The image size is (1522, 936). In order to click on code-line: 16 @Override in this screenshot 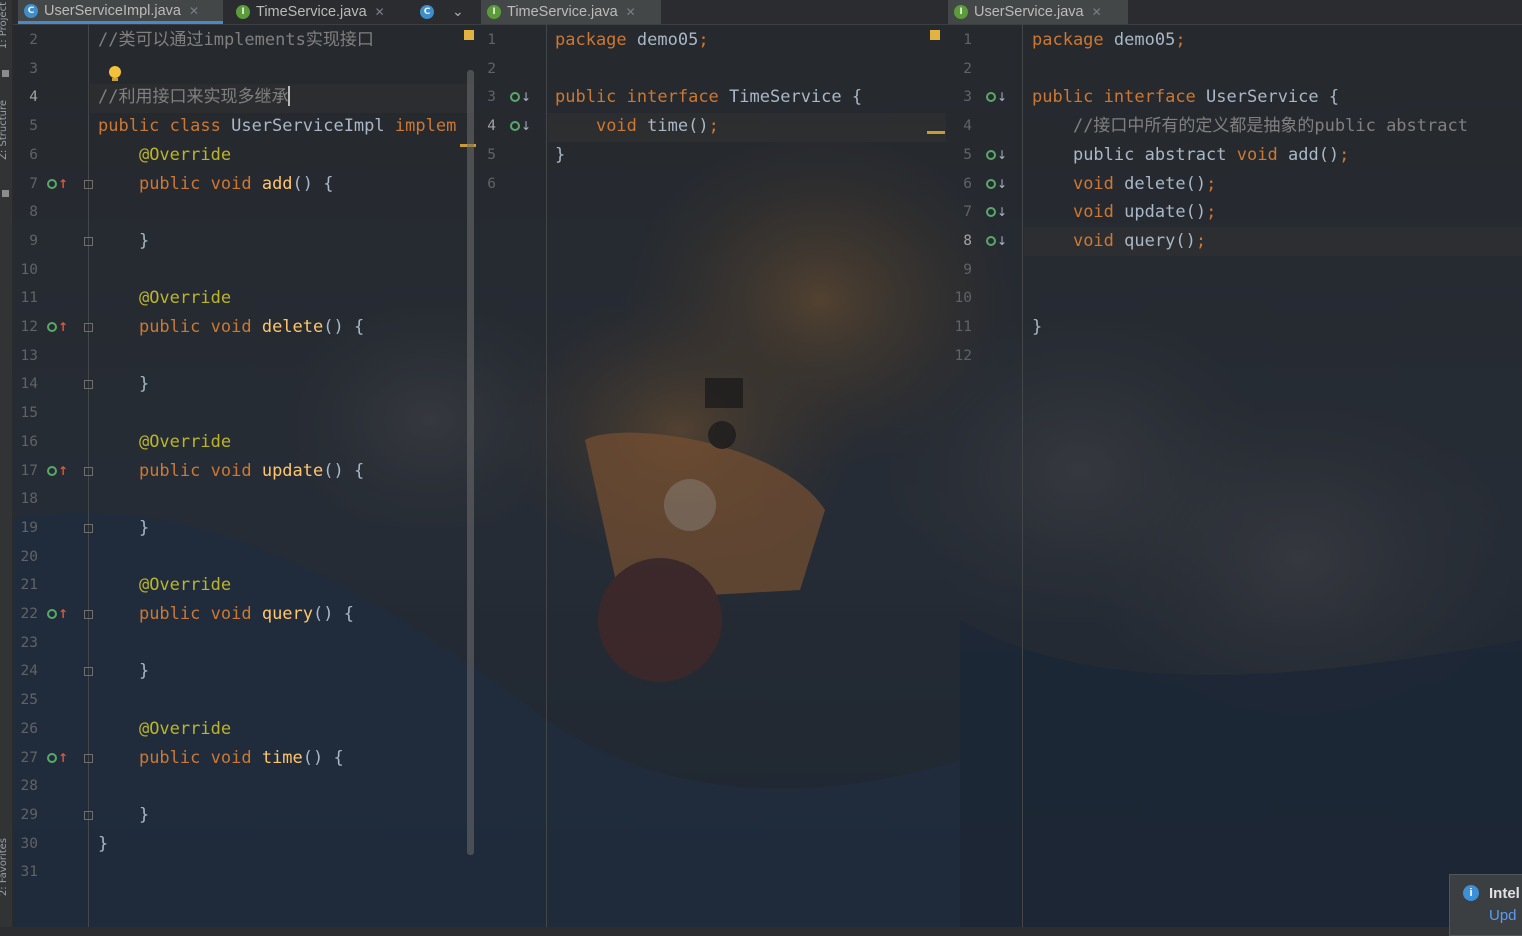, I will do `click(245, 442)`.